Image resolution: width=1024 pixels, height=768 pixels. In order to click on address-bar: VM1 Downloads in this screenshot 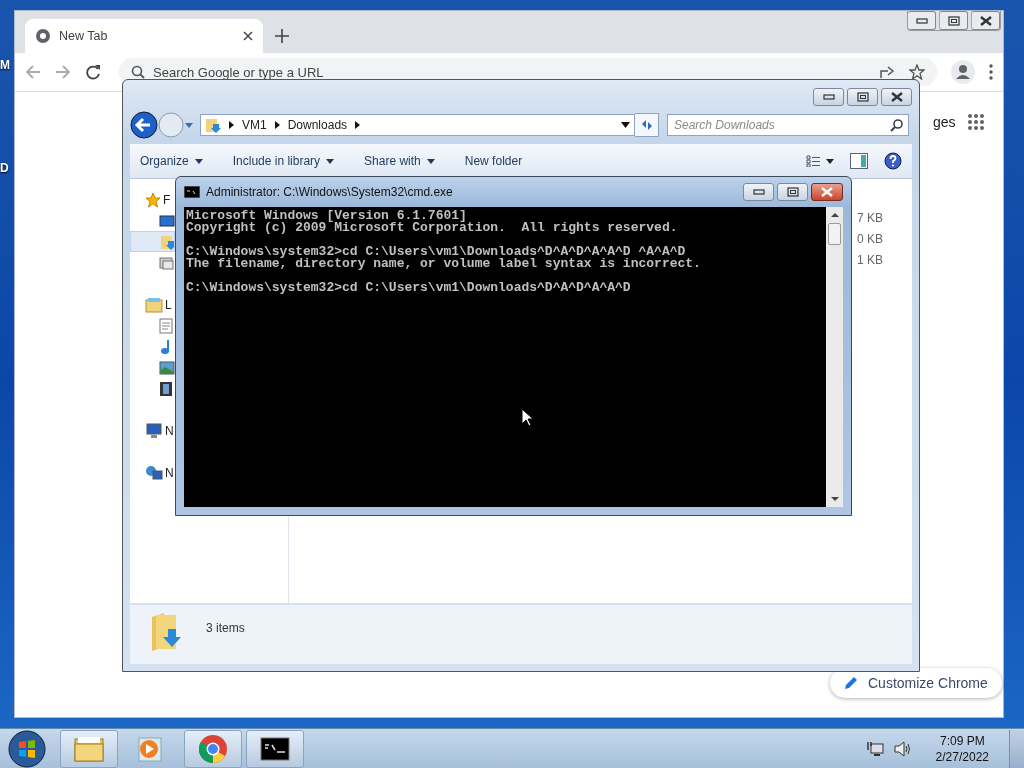, I will do `click(417, 125)`.